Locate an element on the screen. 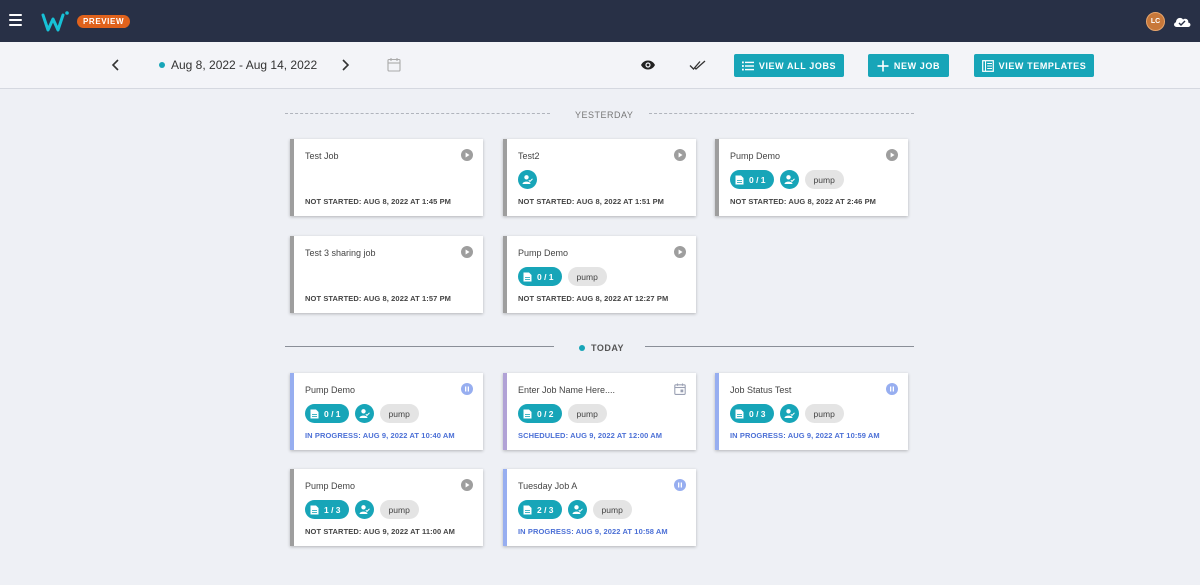 The width and height of the screenshot is (1200, 585). forms-progress-chip: 0 / 2 is located at coordinates (540, 413).